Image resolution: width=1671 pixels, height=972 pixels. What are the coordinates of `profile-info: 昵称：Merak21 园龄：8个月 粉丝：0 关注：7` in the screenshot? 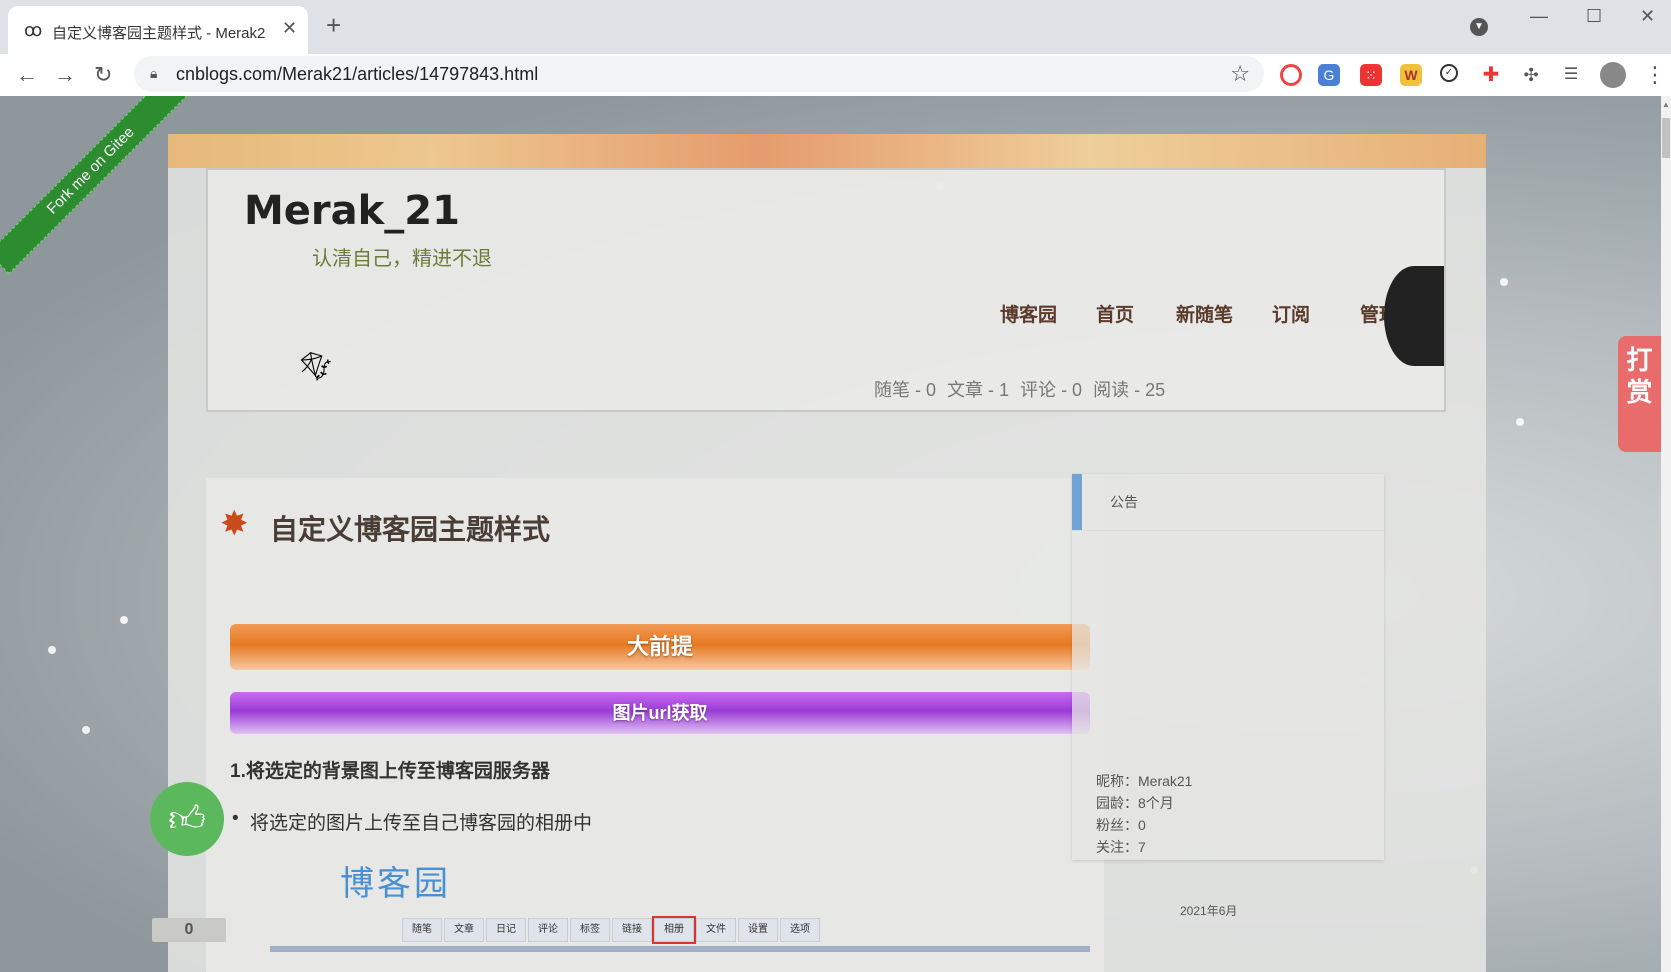 It's located at (1144, 814).